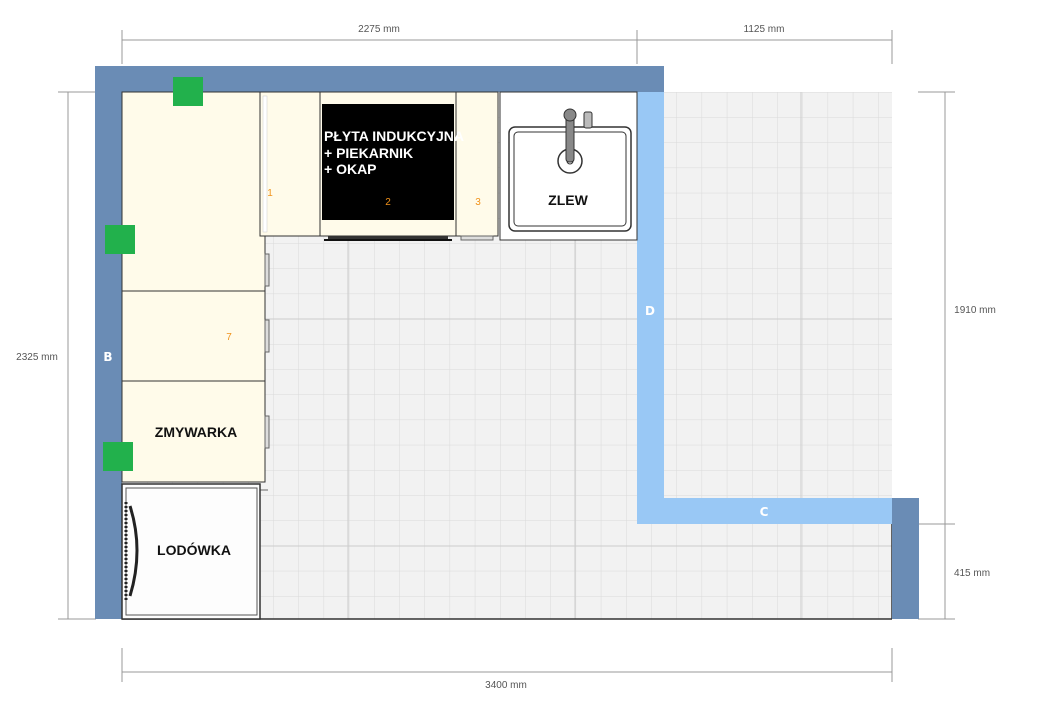 Image resolution: width=1050 pixels, height=708 pixels. What do you see at coordinates (108, 342) in the screenshot?
I see `wall-b` at bounding box center [108, 342].